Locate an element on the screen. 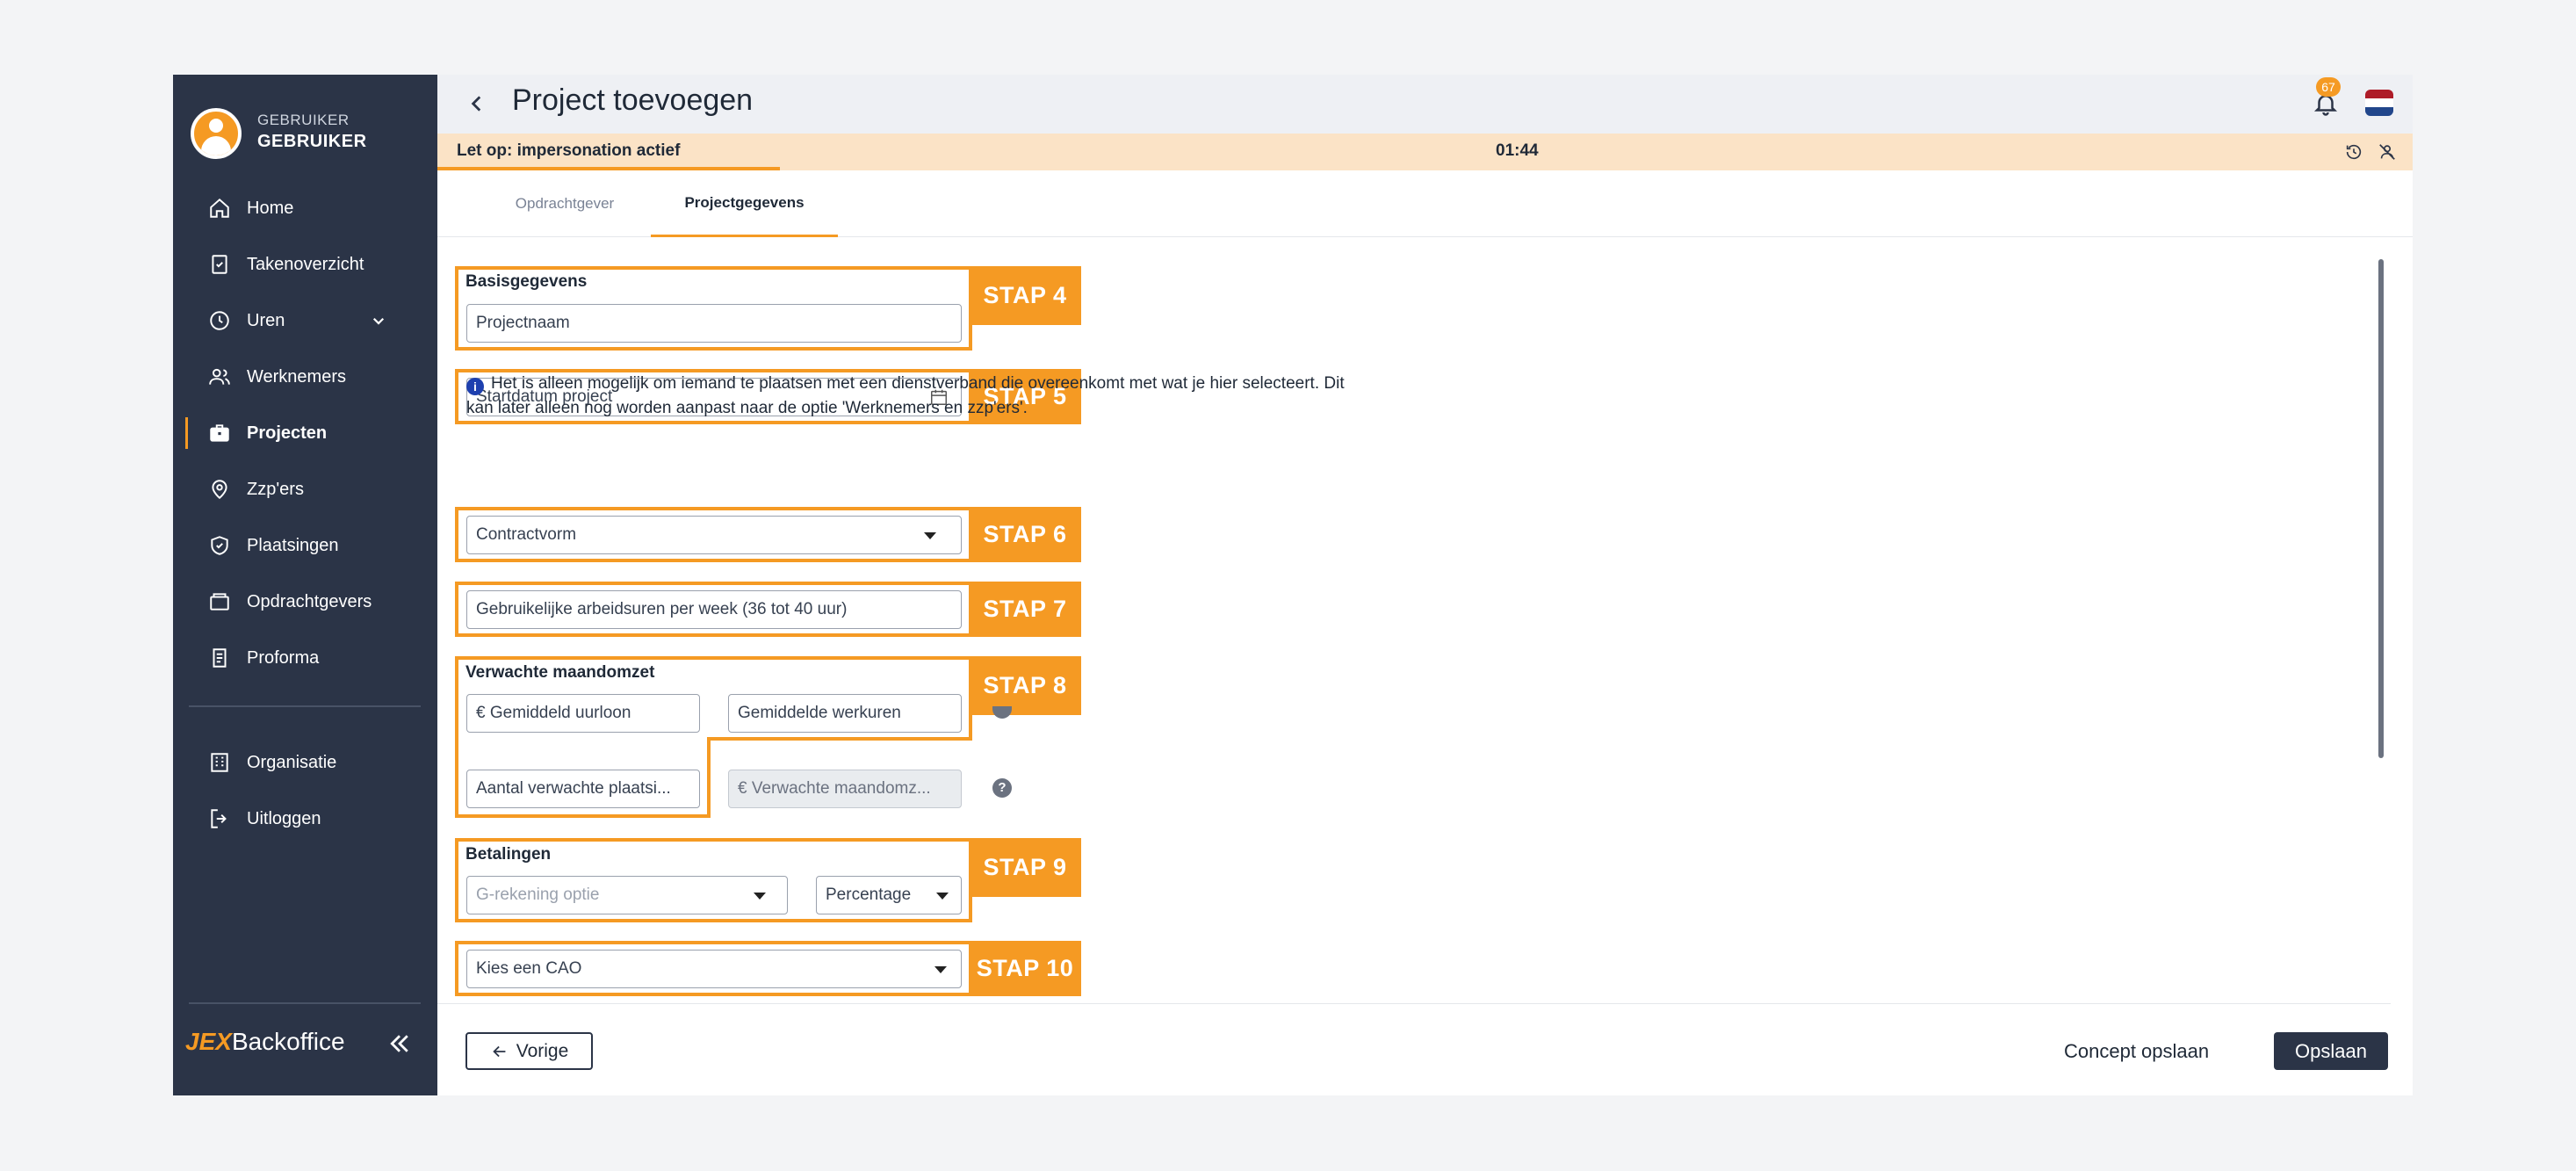  step-label: STAP 10 is located at coordinates (1025, 968).